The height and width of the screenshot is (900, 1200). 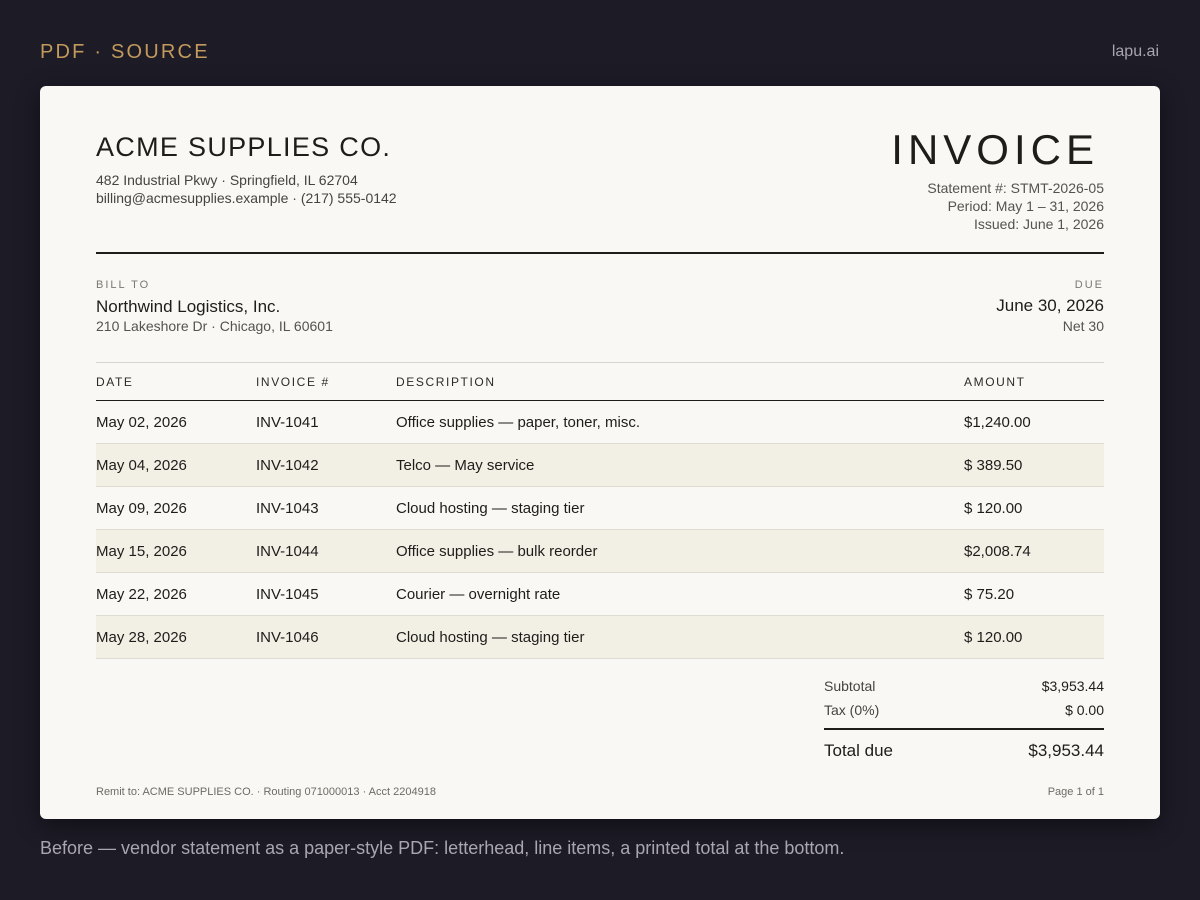 I want to click on total-due-label: Total due, so click(x=858, y=750).